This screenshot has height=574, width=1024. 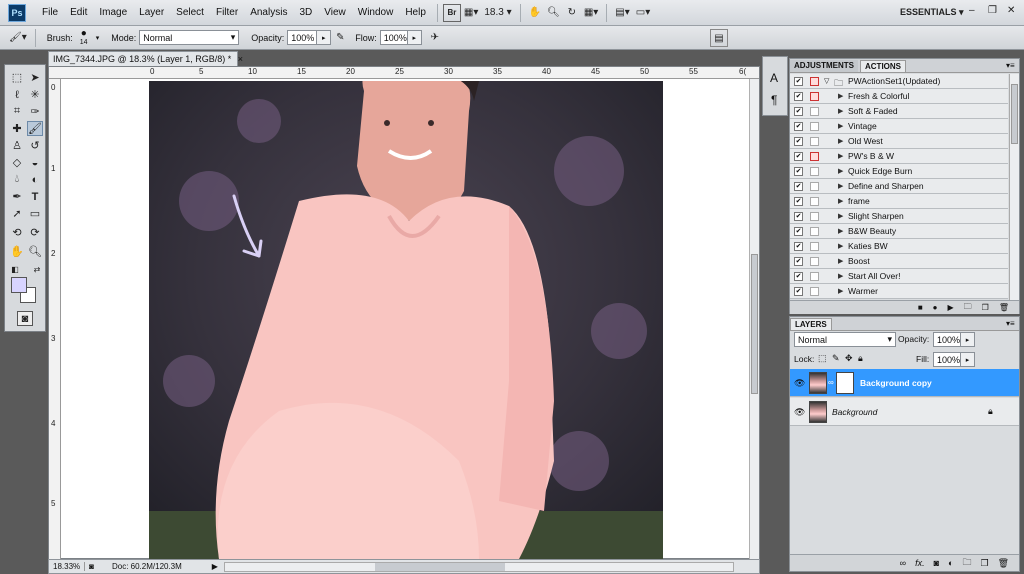 I want to click on new-layer-icon: ❐, so click(x=984, y=563).